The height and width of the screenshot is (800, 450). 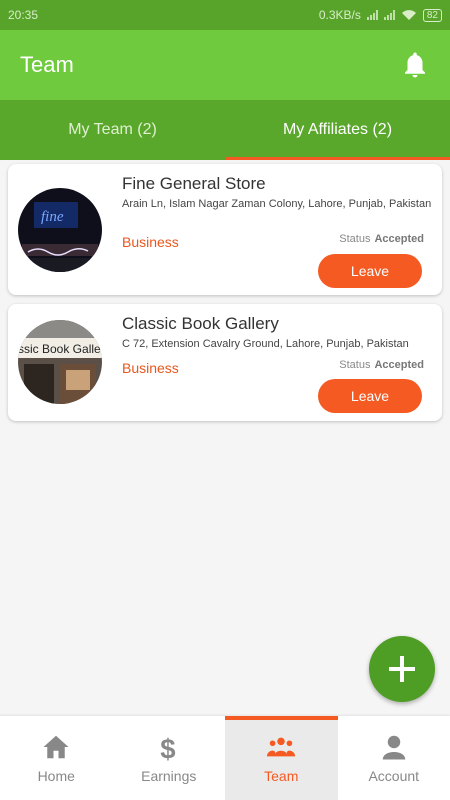 I want to click on person-icon, so click(x=393, y=747).